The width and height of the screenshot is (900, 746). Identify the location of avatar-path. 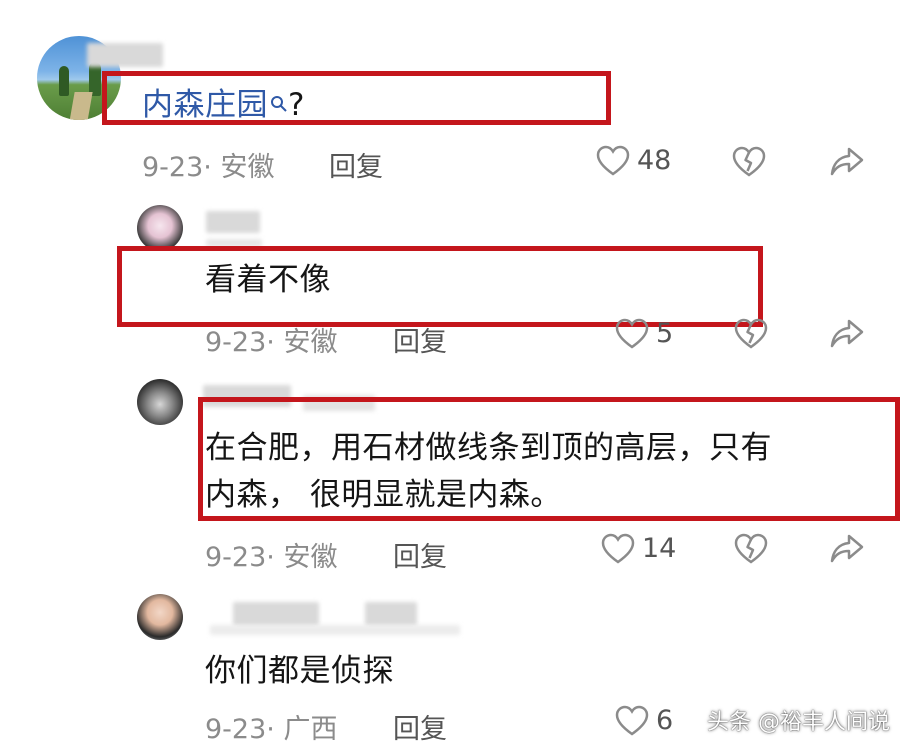
(81, 106).